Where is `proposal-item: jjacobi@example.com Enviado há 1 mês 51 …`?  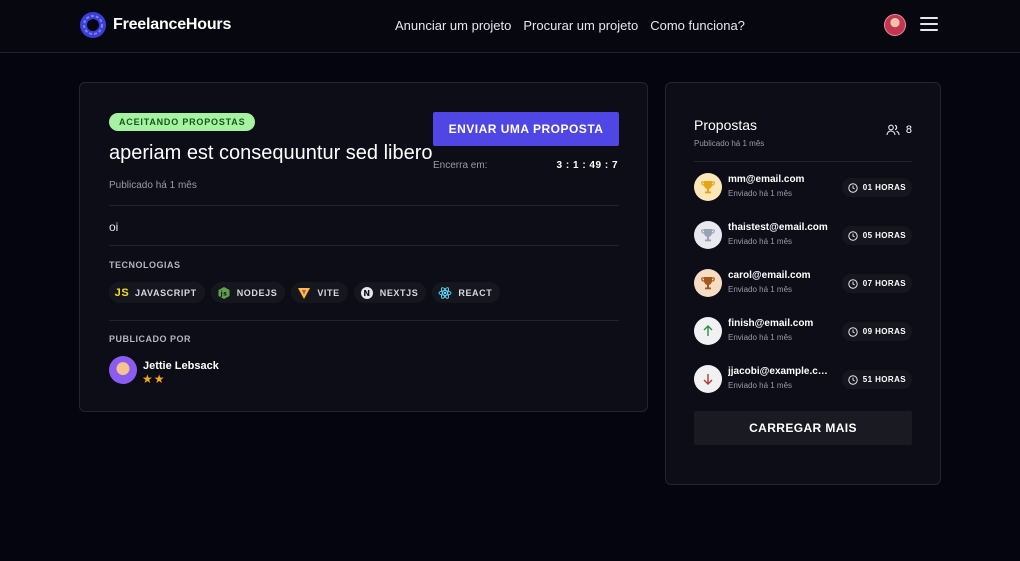 proposal-item: jjacobi@example.com Enviado há 1 mês 51 … is located at coordinates (803, 380).